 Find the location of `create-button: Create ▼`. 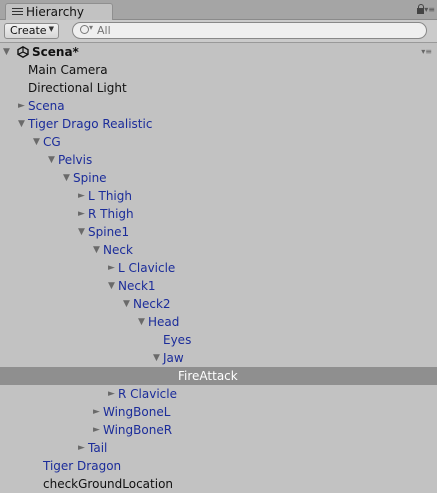

create-button: Create ▼ is located at coordinates (31, 31).